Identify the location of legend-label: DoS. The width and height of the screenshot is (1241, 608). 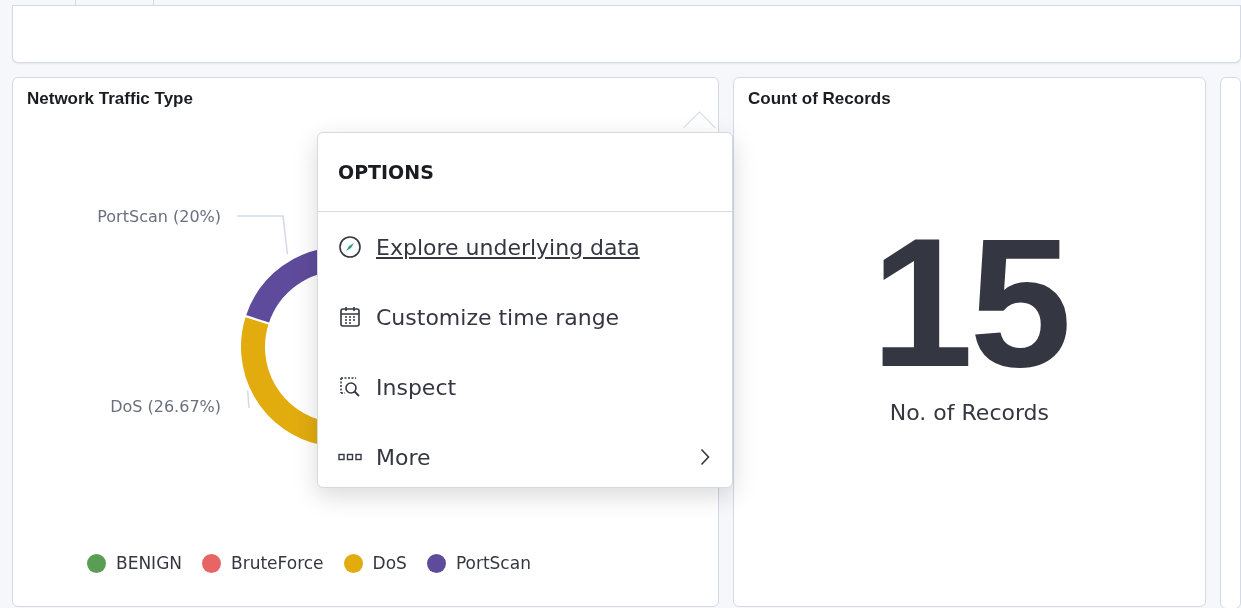
(389, 563).